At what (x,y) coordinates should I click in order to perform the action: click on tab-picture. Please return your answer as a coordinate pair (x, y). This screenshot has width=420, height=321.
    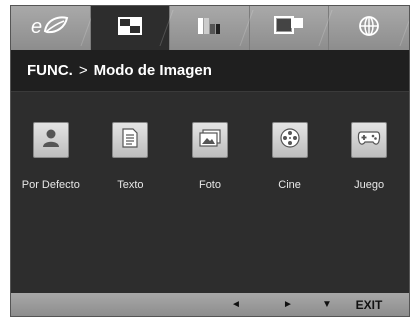
    Looking at the image, I should click on (130, 28).